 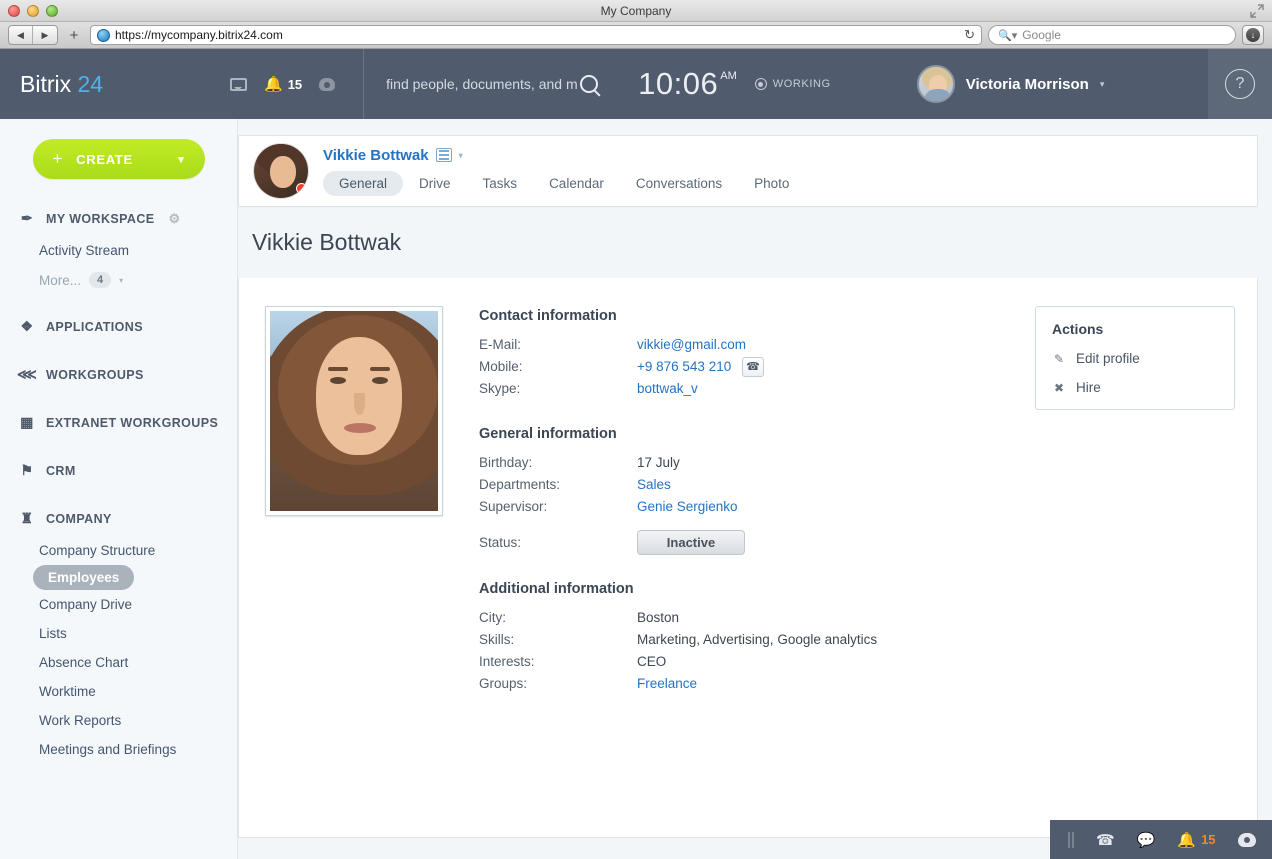 What do you see at coordinates (969, 35) in the screenshot?
I see `reload-icon: ↻` at bounding box center [969, 35].